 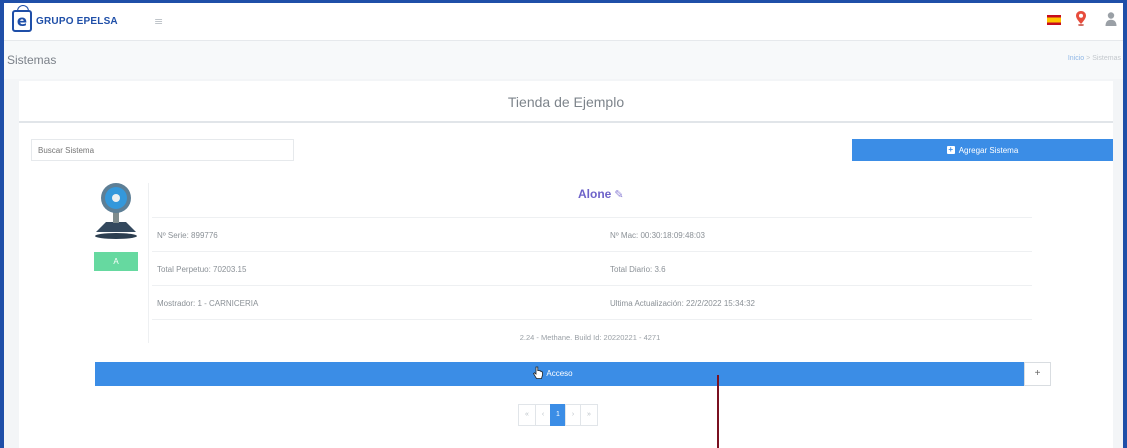 What do you see at coordinates (563, 22) in the screenshot?
I see `top-navbar: e GRUPO EPELSA ≡` at bounding box center [563, 22].